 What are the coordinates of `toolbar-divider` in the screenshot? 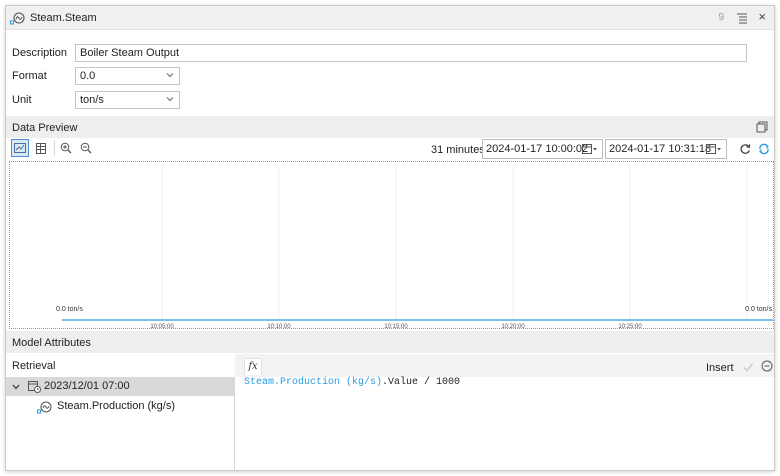 It's located at (54, 148).